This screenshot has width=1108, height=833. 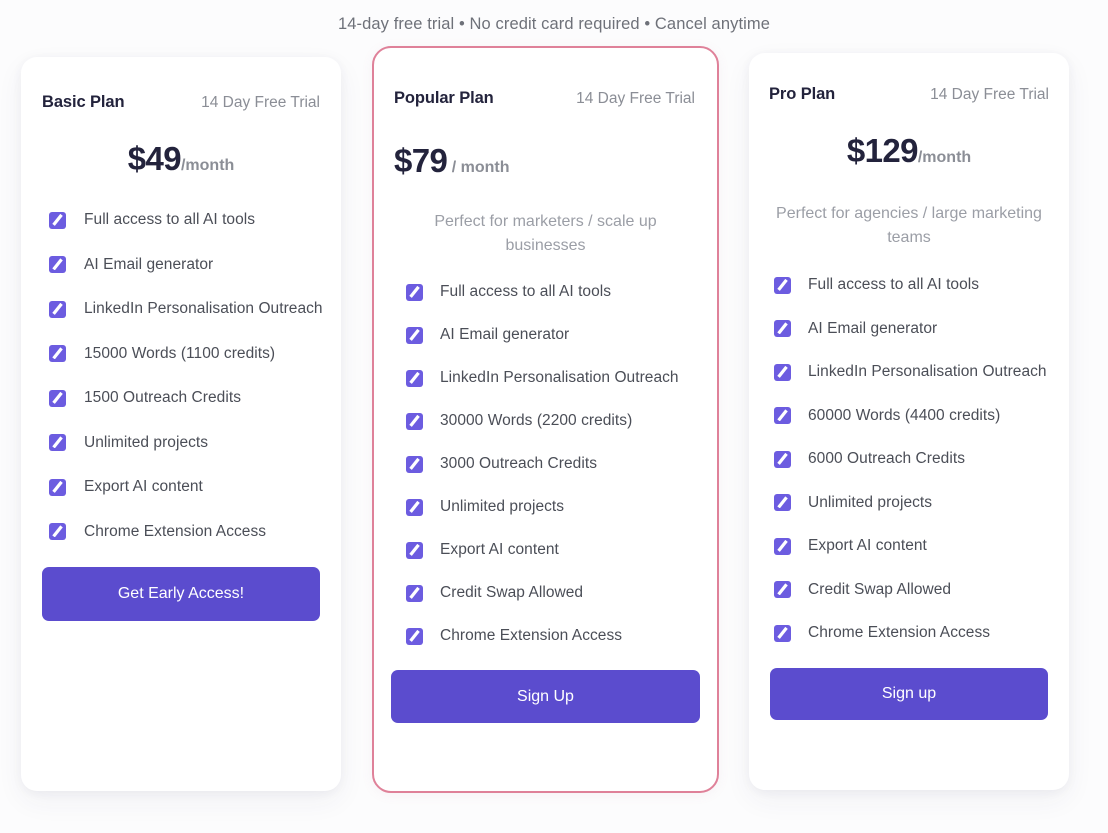 What do you see at coordinates (260, 102) in the screenshot?
I see `trial-badge-basic: 14 Day Free Trial` at bounding box center [260, 102].